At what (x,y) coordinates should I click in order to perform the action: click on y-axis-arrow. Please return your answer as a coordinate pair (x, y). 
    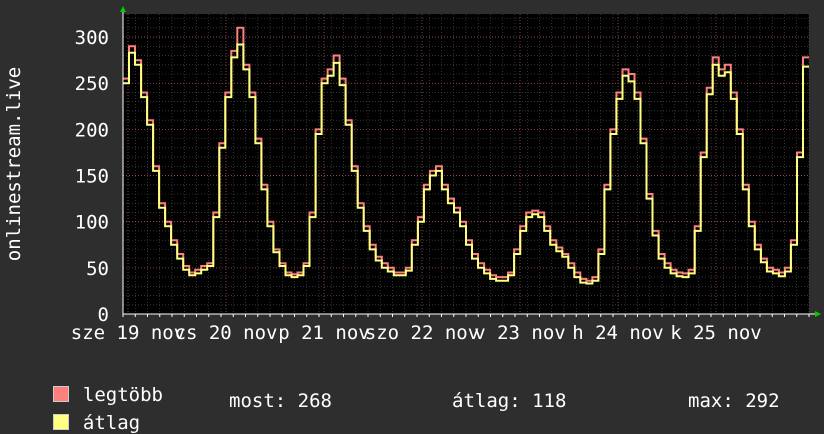
    Looking at the image, I should click on (123, 9).